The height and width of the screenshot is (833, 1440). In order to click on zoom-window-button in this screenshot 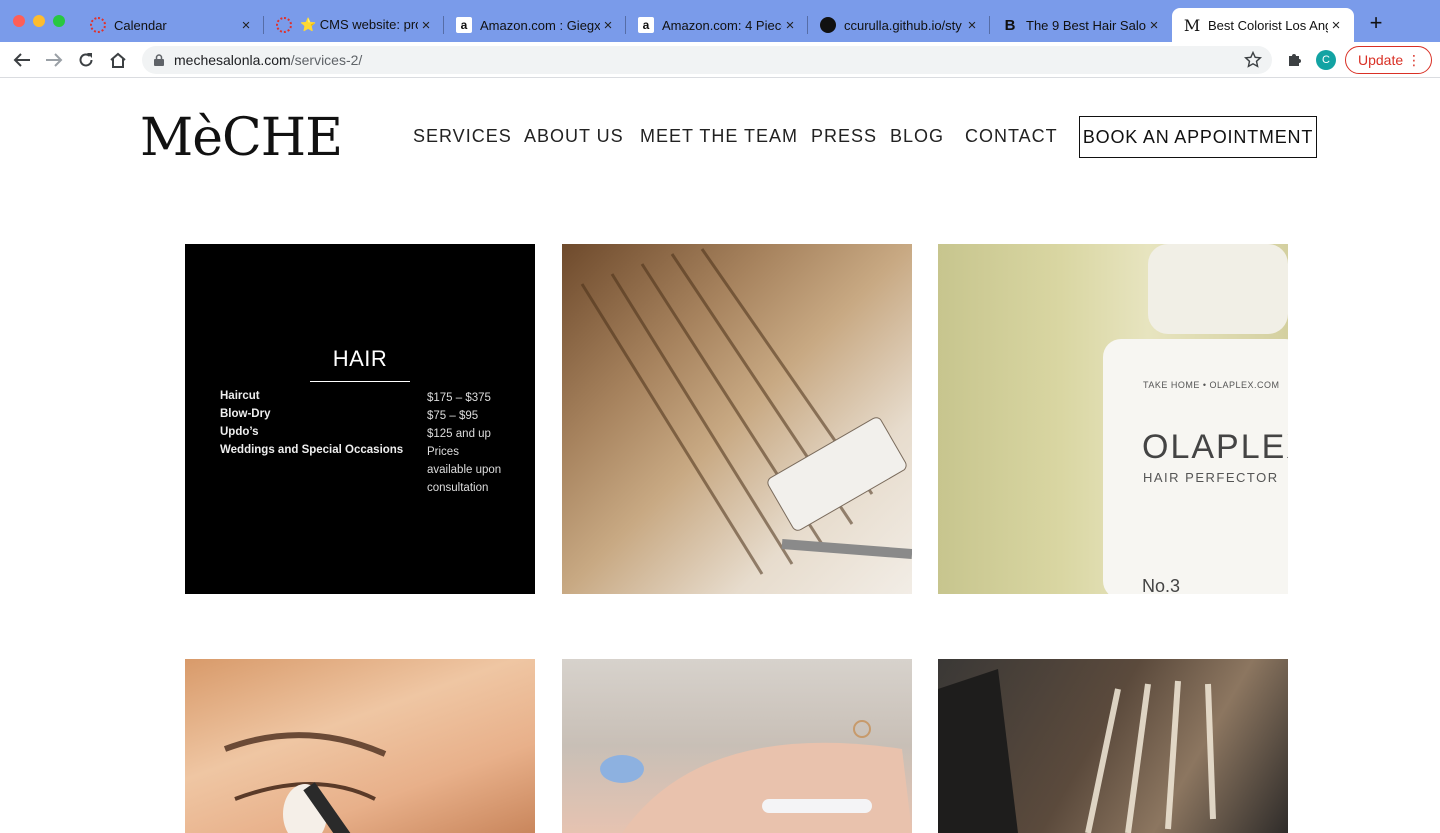, I will do `click(59, 21)`.